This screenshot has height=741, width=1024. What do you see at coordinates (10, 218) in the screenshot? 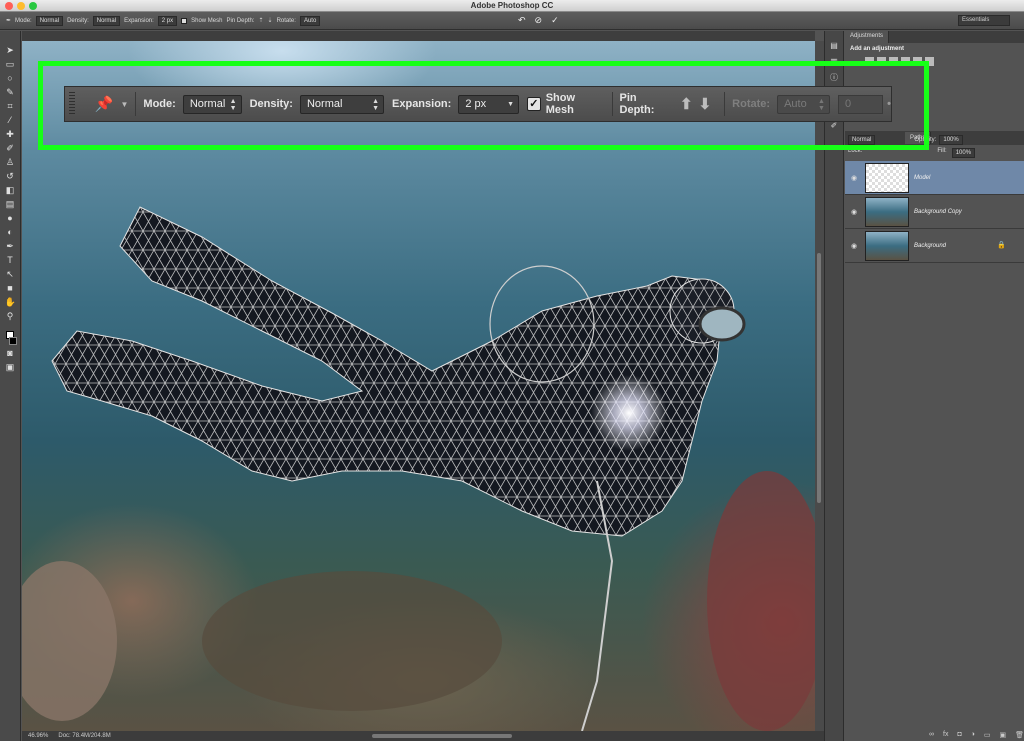
I see `blur-tool-icon: ●` at bounding box center [10, 218].